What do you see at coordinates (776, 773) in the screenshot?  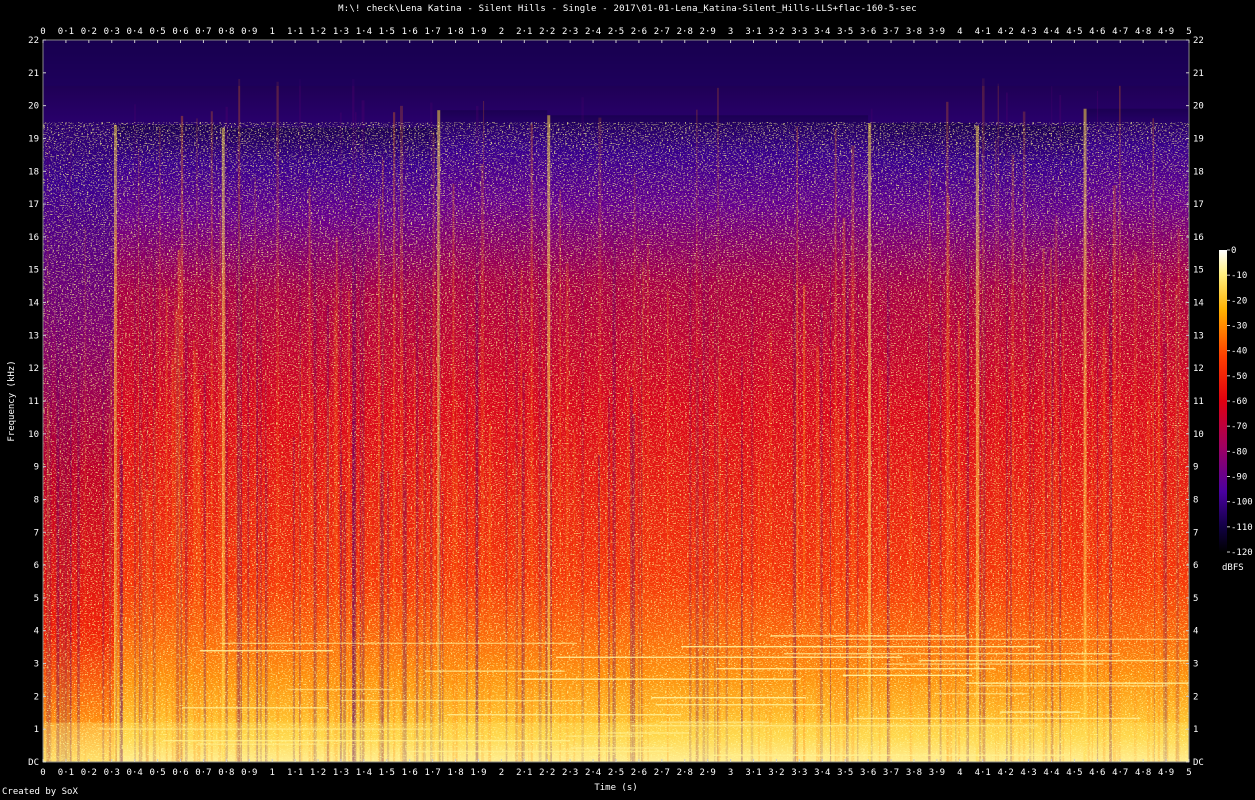 I see `x-tick-label: 3·2` at bounding box center [776, 773].